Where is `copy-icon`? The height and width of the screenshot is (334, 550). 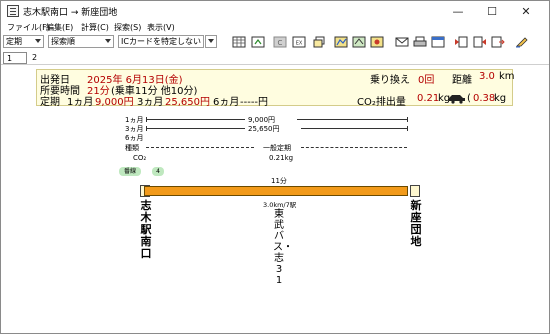
copy-icon is located at coordinates (319, 42).